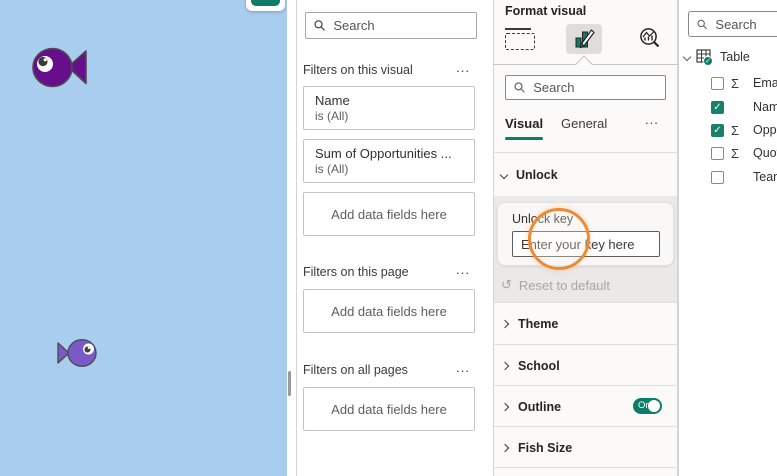 The width and height of the screenshot is (777, 476). I want to click on format-card-school: School, so click(585, 365).